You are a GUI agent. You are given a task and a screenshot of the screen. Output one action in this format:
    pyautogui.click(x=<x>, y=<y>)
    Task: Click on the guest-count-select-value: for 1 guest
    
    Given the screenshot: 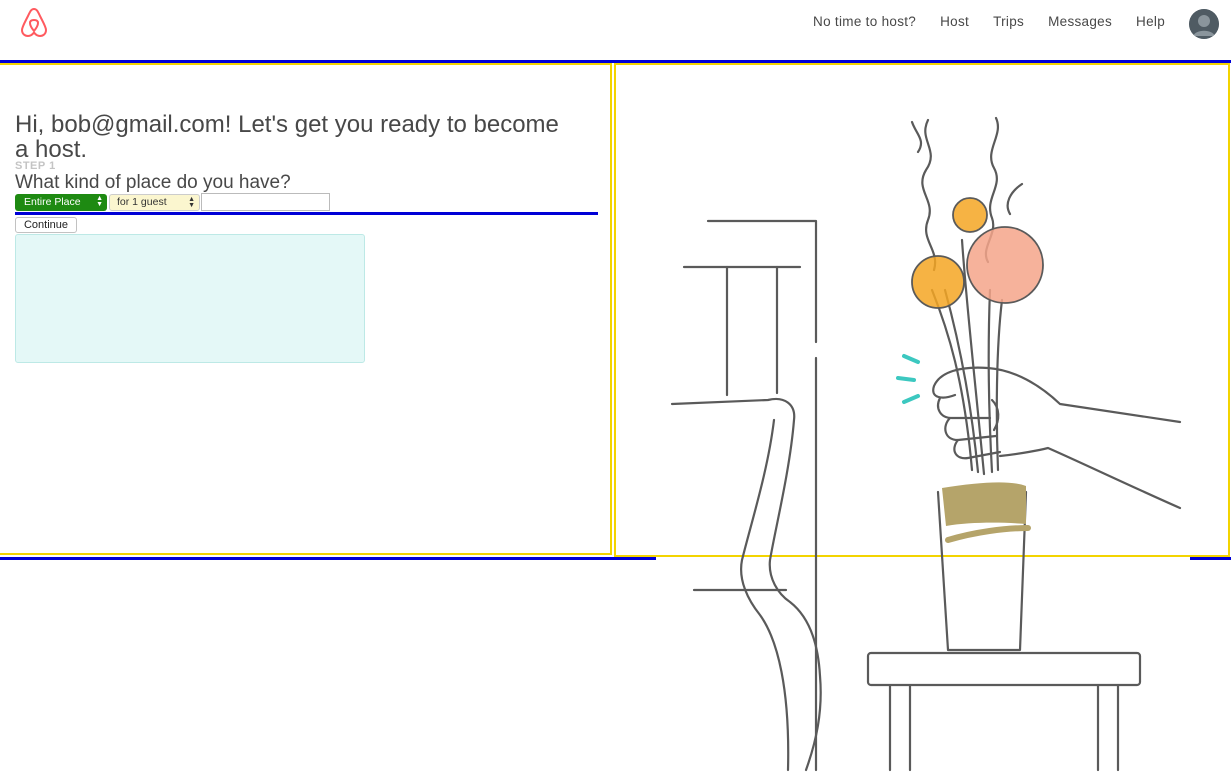 What is the action you would take?
    pyautogui.click(x=142, y=202)
    